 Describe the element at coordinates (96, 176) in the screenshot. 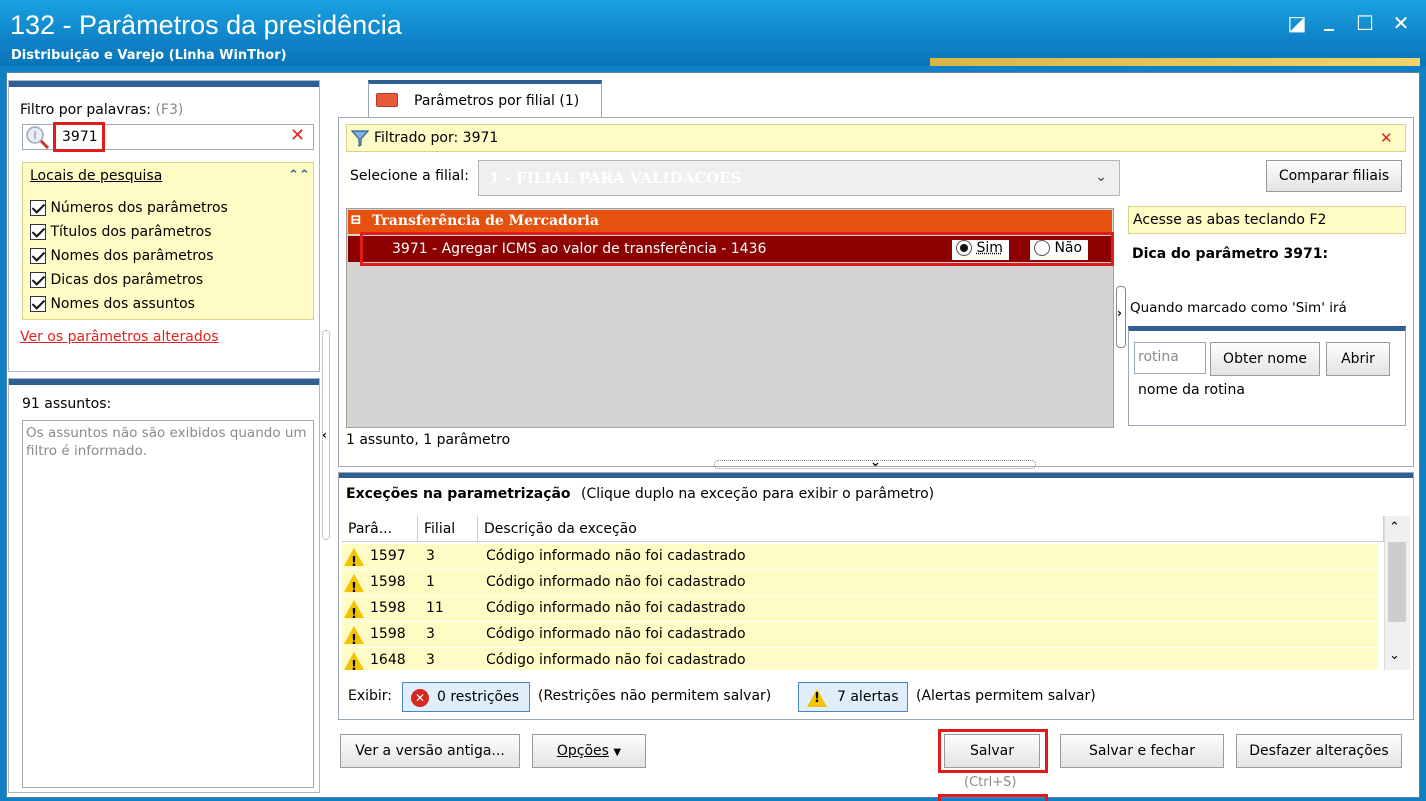

I see `search-locations-title: Locais de pesquisa` at that location.